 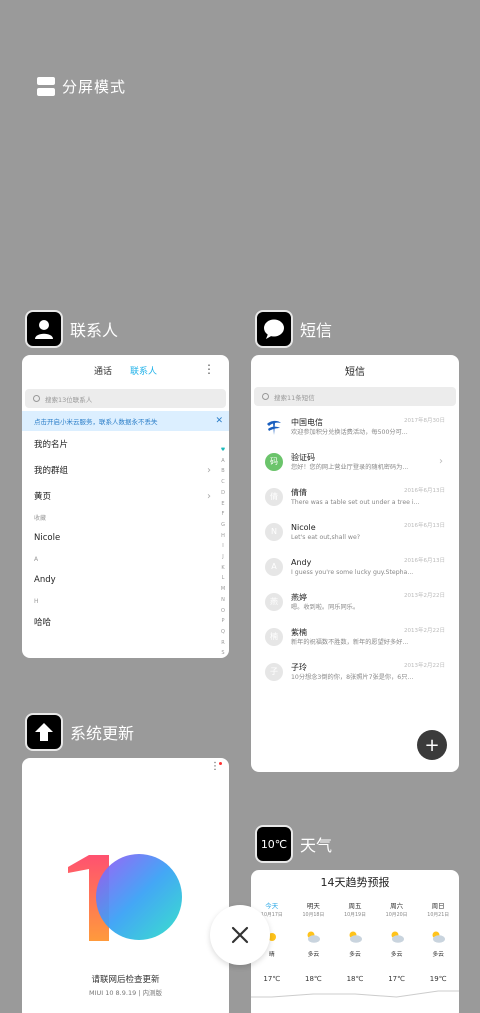 I want to click on cloud-sync-banner: 点击开启小米云服务，联系人数据永不丢失 ✕, so click(x=125, y=421).